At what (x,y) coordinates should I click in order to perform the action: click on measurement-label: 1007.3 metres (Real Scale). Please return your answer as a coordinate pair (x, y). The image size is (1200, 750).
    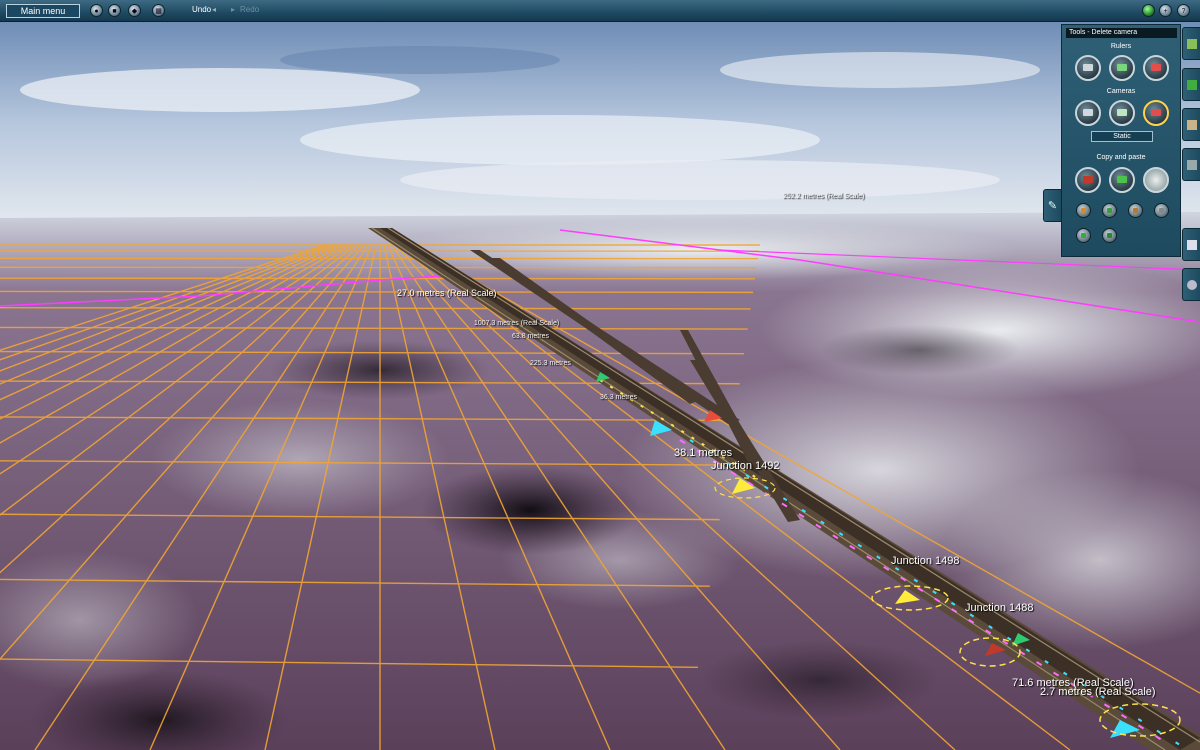
    Looking at the image, I should click on (517, 323).